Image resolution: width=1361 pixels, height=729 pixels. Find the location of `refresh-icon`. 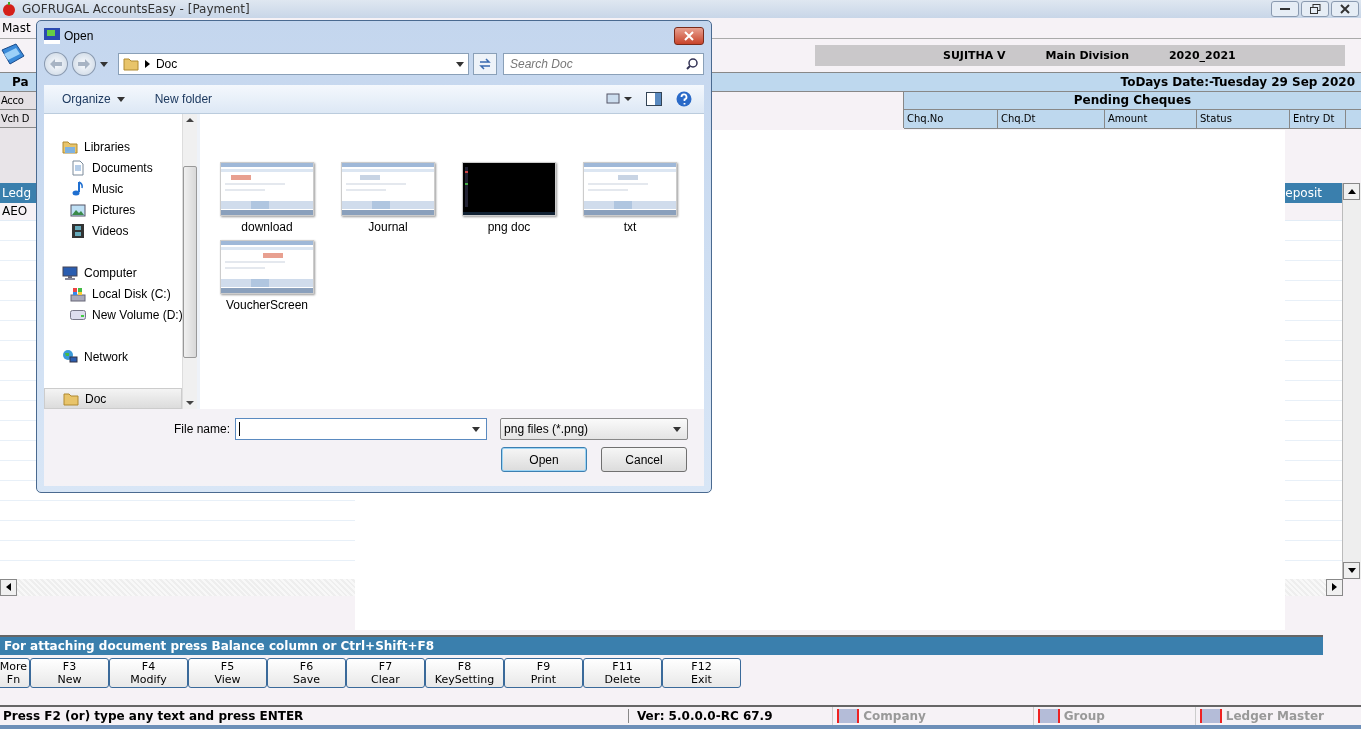

refresh-icon is located at coordinates (485, 64).